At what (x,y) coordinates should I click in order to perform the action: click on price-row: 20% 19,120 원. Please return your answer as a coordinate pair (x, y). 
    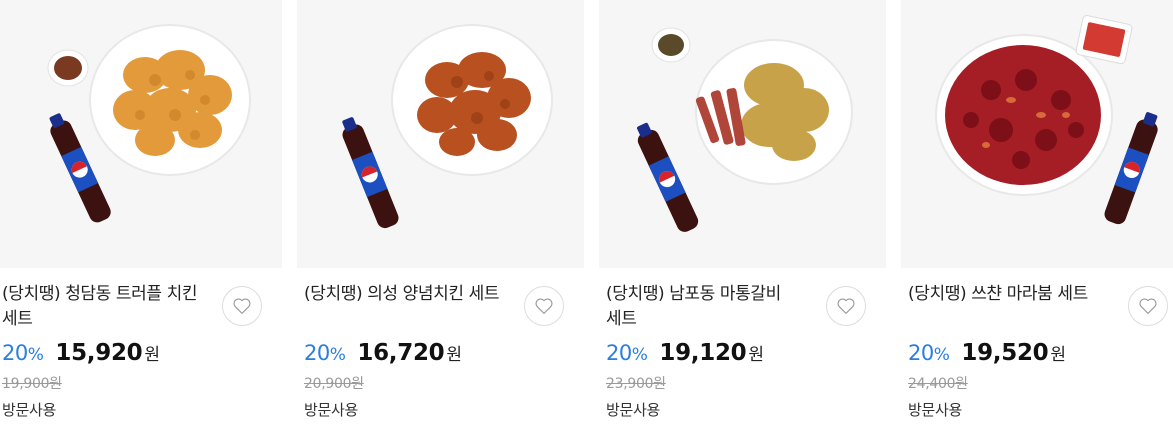
    Looking at the image, I should click on (685, 356).